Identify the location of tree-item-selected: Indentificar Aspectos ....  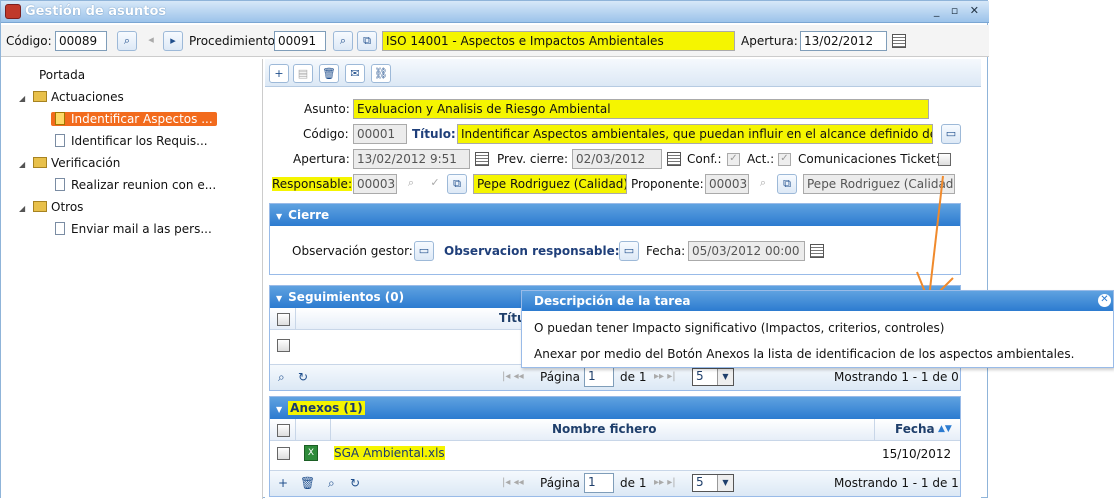
(134, 119).